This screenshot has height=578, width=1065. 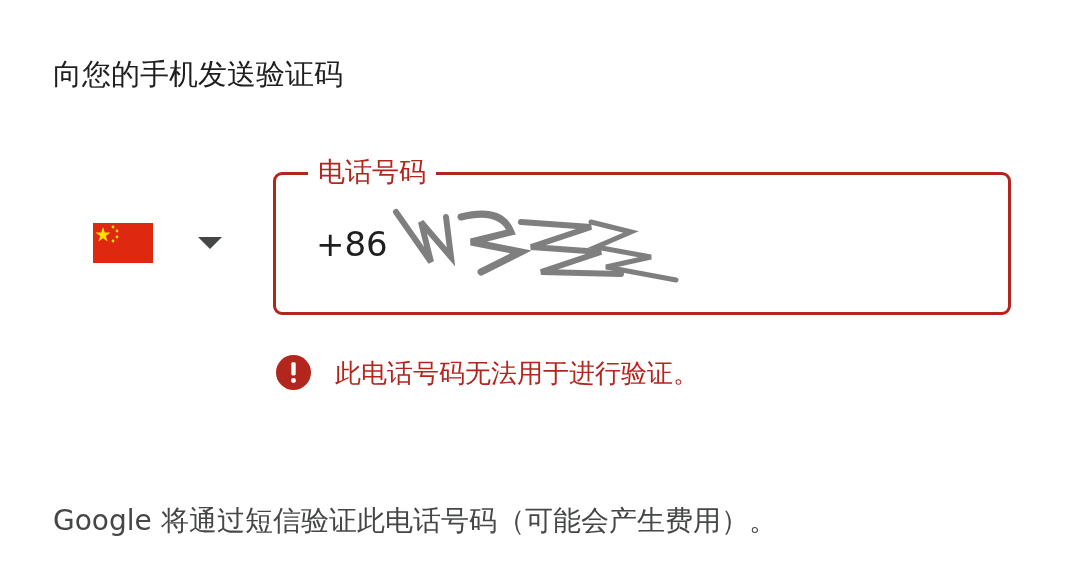 I want to click on error-icon, so click(x=293, y=372).